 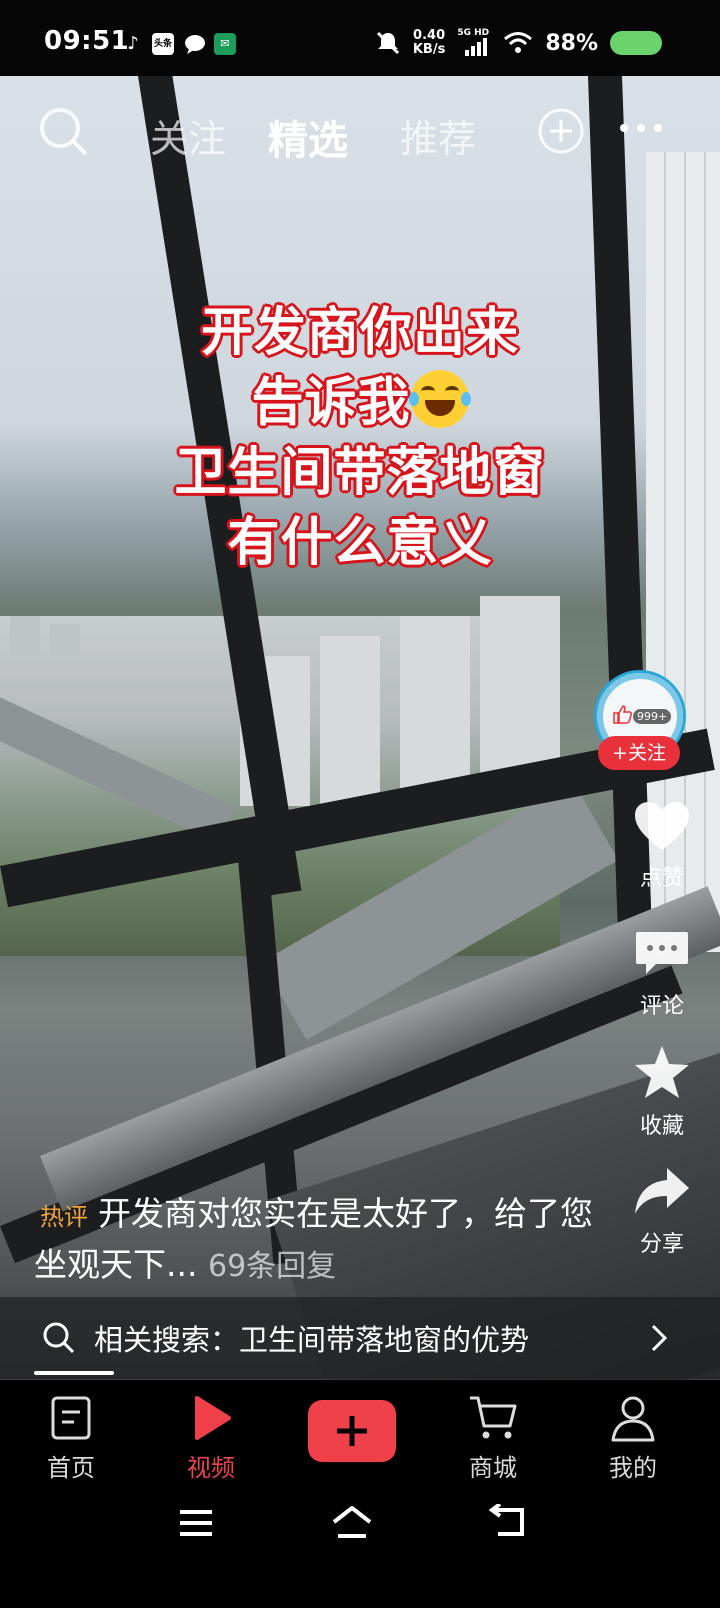 What do you see at coordinates (133, 43) in the screenshot?
I see `tiktok-icon: ♪` at bounding box center [133, 43].